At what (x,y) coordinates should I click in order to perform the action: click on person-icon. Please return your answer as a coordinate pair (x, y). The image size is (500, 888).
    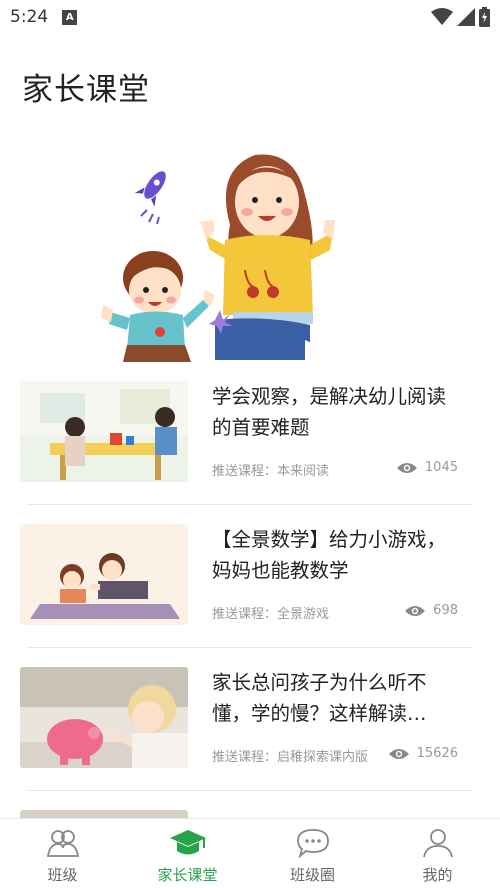
    Looking at the image, I should click on (437, 843).